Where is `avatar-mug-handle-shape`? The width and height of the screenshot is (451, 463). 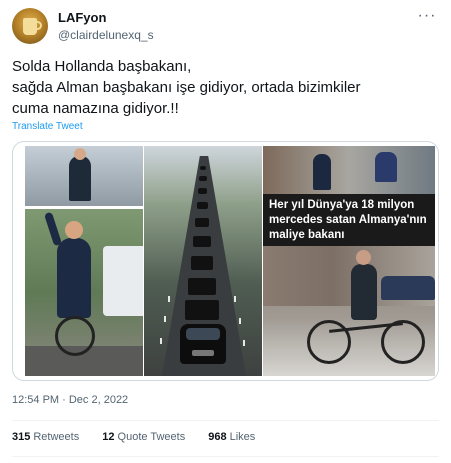
avatar-mug-handle-shape is located at coordinates (39, 25).